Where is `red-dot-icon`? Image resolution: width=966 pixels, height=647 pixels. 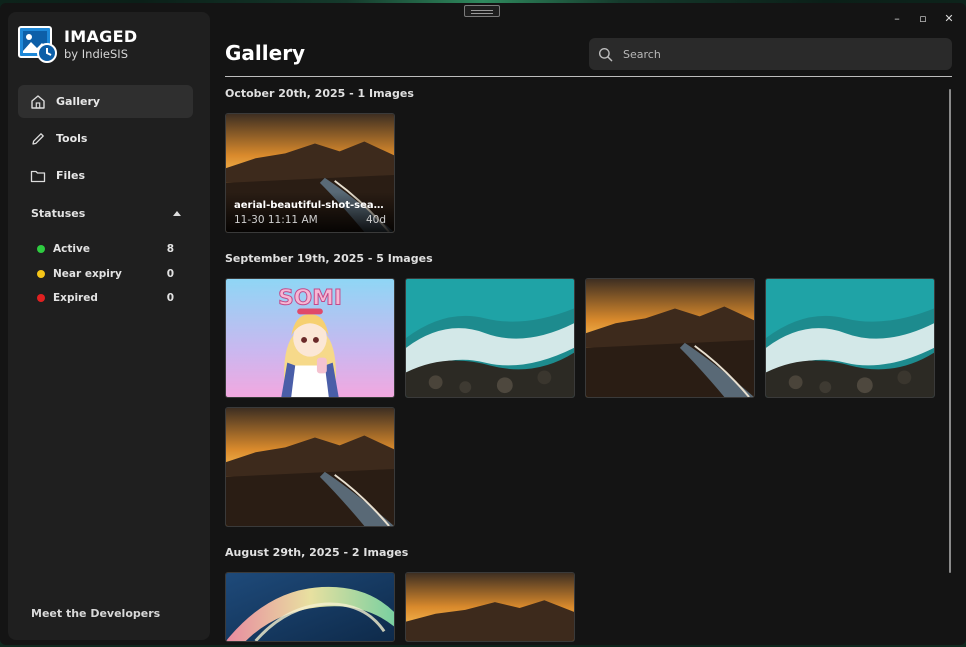 red-dot-icon is located at coordinates (41, 298).